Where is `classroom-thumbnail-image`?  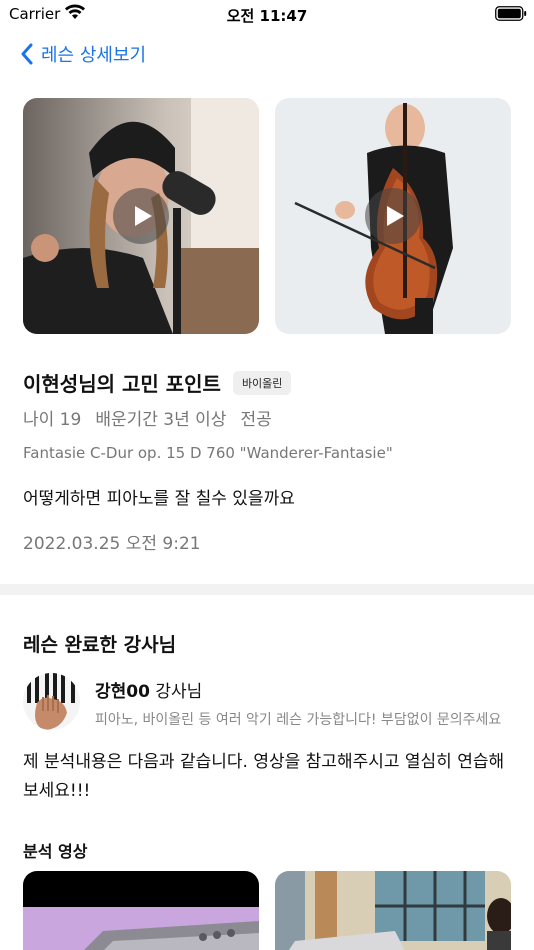 classroom-thumbnail-image is located at coordinates (393, 910).